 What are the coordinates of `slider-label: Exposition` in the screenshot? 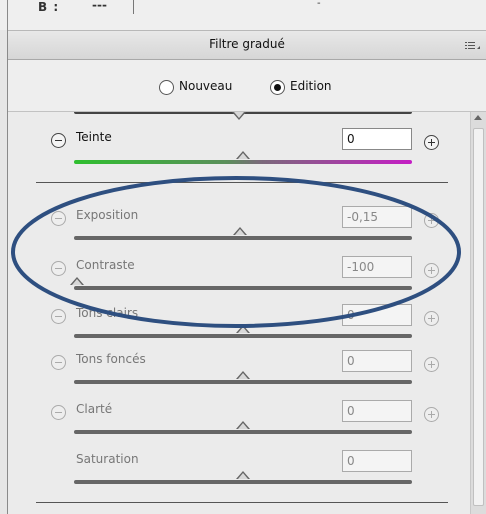 It's located at (107, 215).